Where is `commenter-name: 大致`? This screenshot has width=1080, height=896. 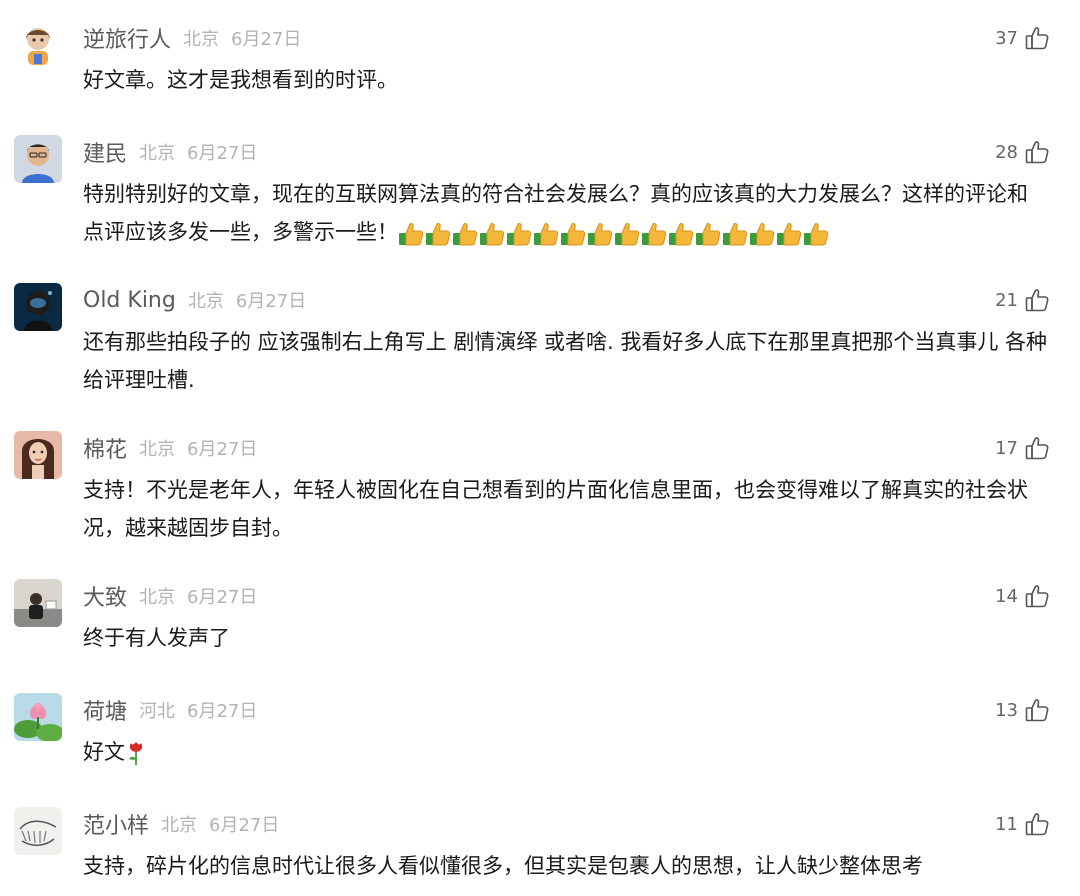 commenter-name: 大致 is located at coordinates (105, 596).